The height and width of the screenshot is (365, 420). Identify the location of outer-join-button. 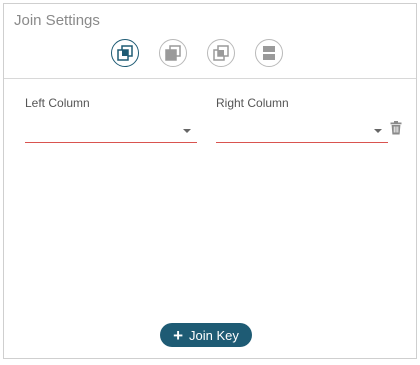
(269, 53).